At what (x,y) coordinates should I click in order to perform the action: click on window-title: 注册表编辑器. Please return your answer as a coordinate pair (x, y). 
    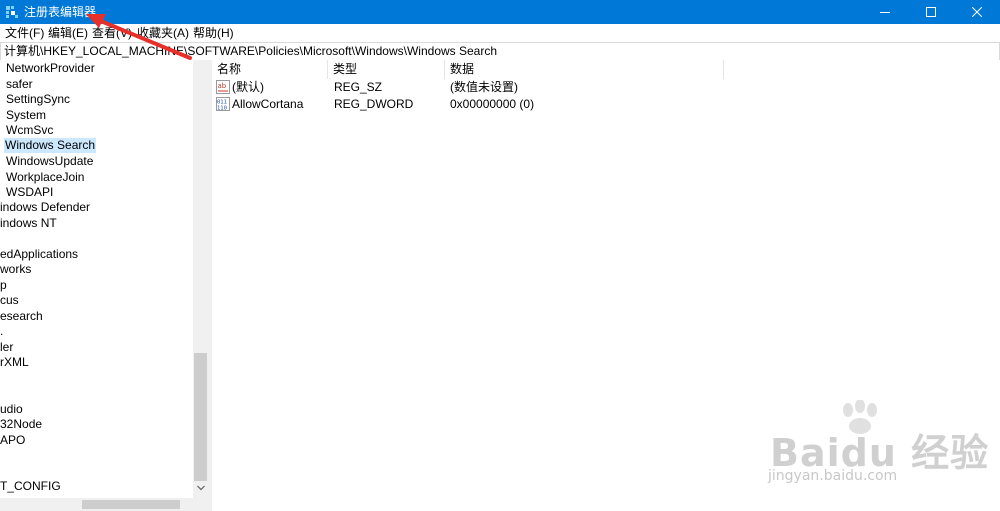
    Looking at the image, I should click on (60, 12).